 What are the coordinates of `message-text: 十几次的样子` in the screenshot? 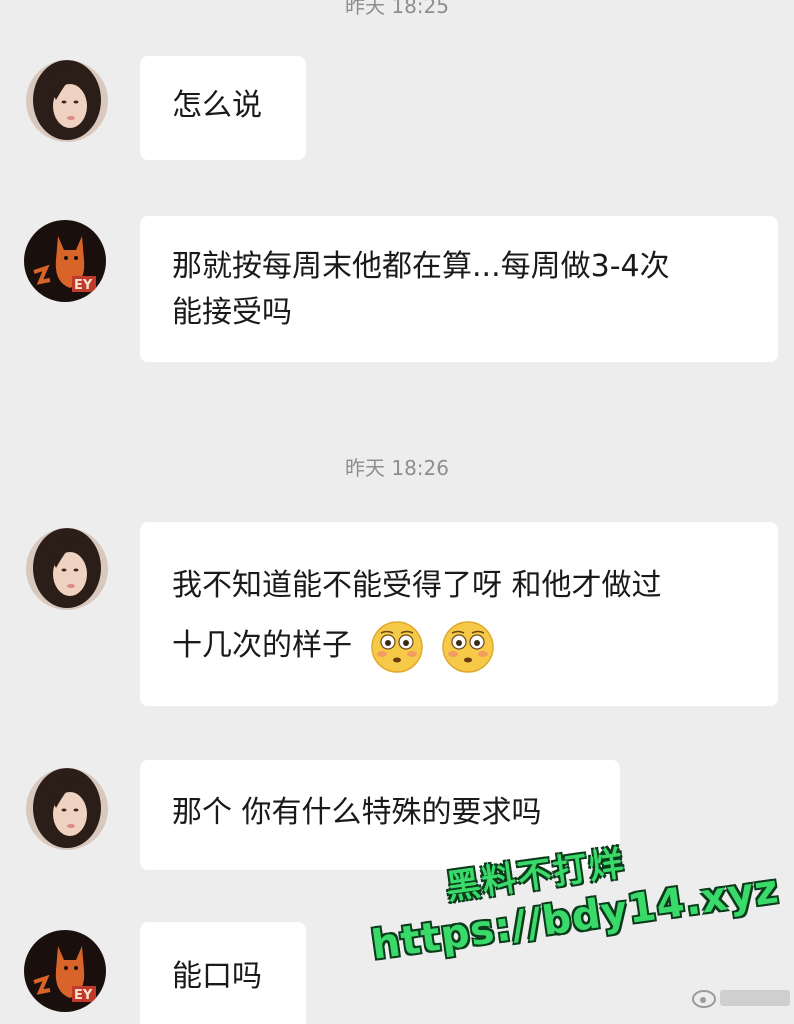 It's located at (262, 645).